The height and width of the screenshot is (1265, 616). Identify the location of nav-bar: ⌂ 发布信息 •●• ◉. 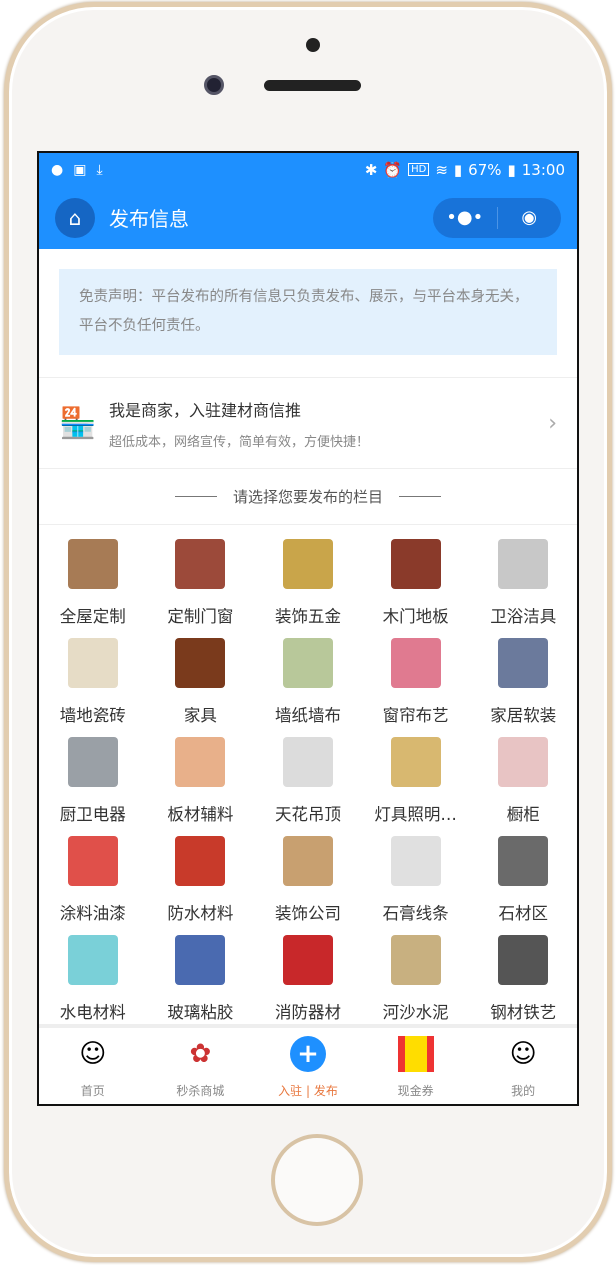
(308, 217).